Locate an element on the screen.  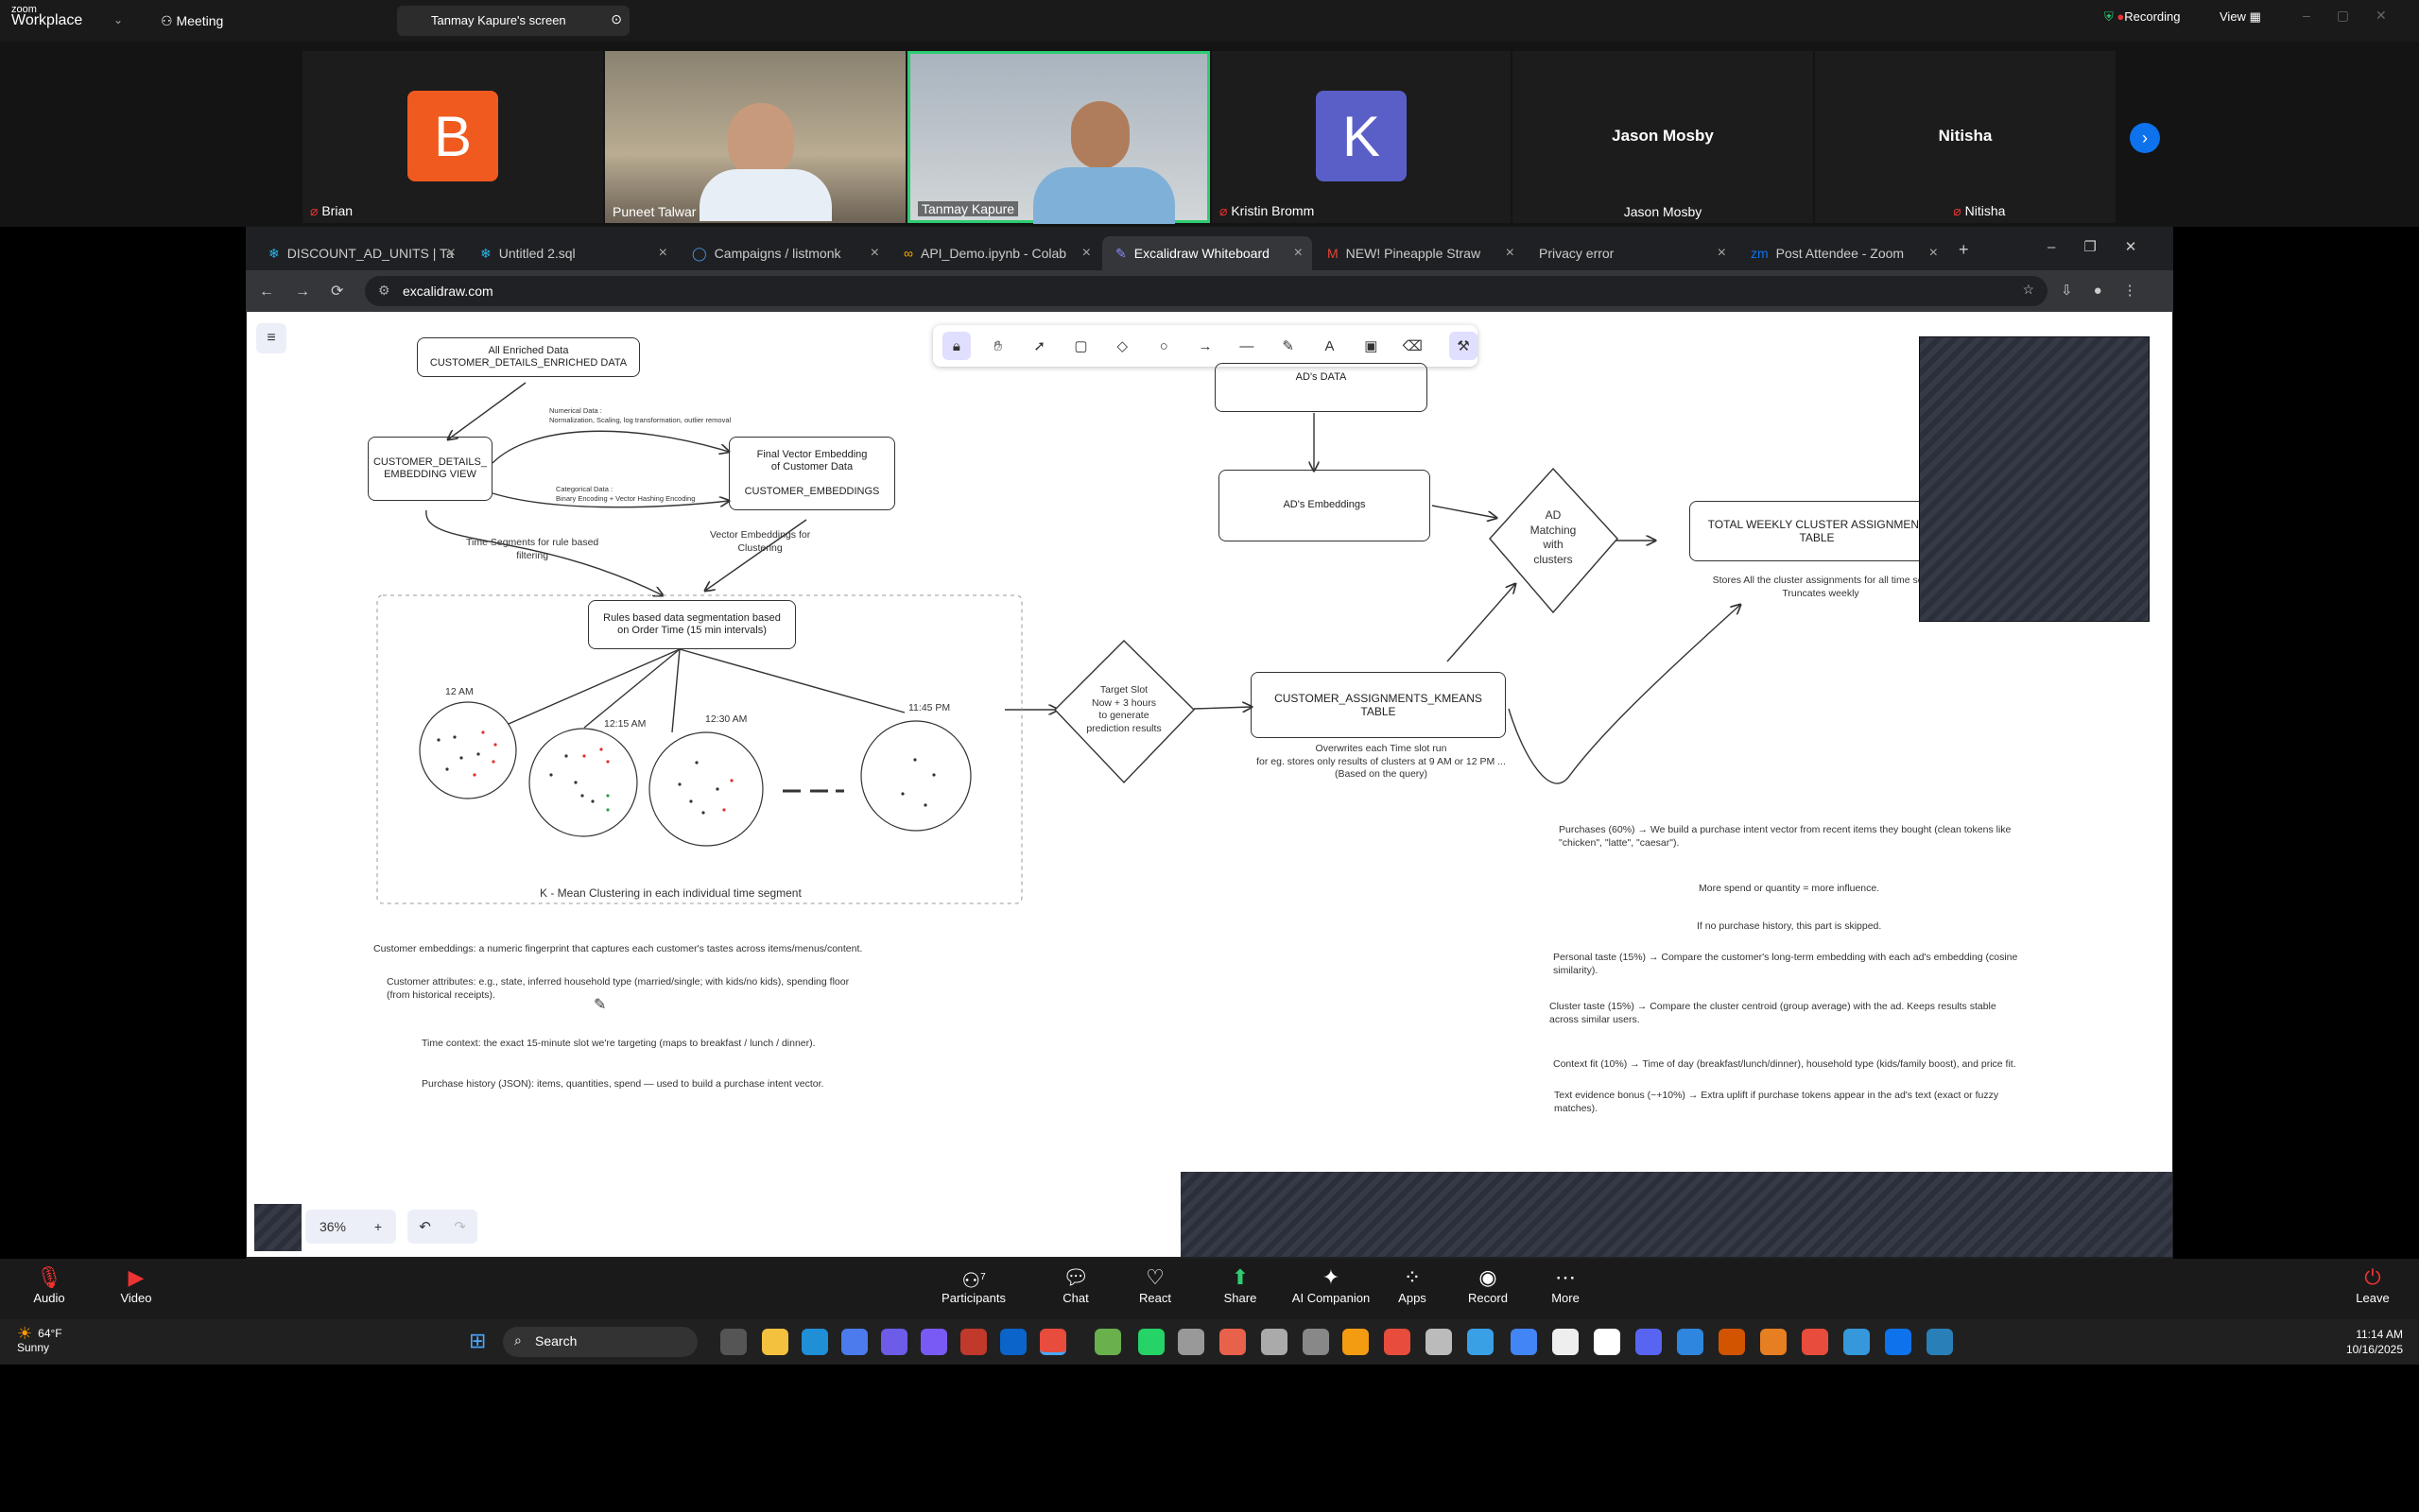
site-settings-icon: ⚙ is located at coordinates (384, 291).